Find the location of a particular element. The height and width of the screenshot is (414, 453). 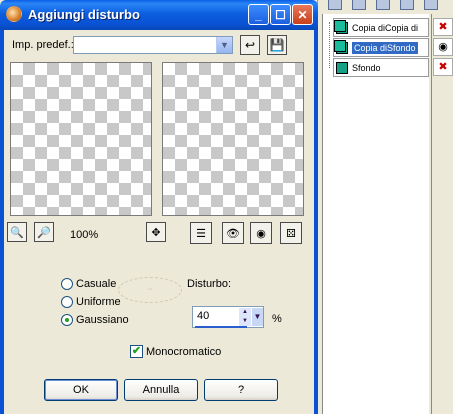

noise-label: Disturbo: is located at coordinates (209, 284).